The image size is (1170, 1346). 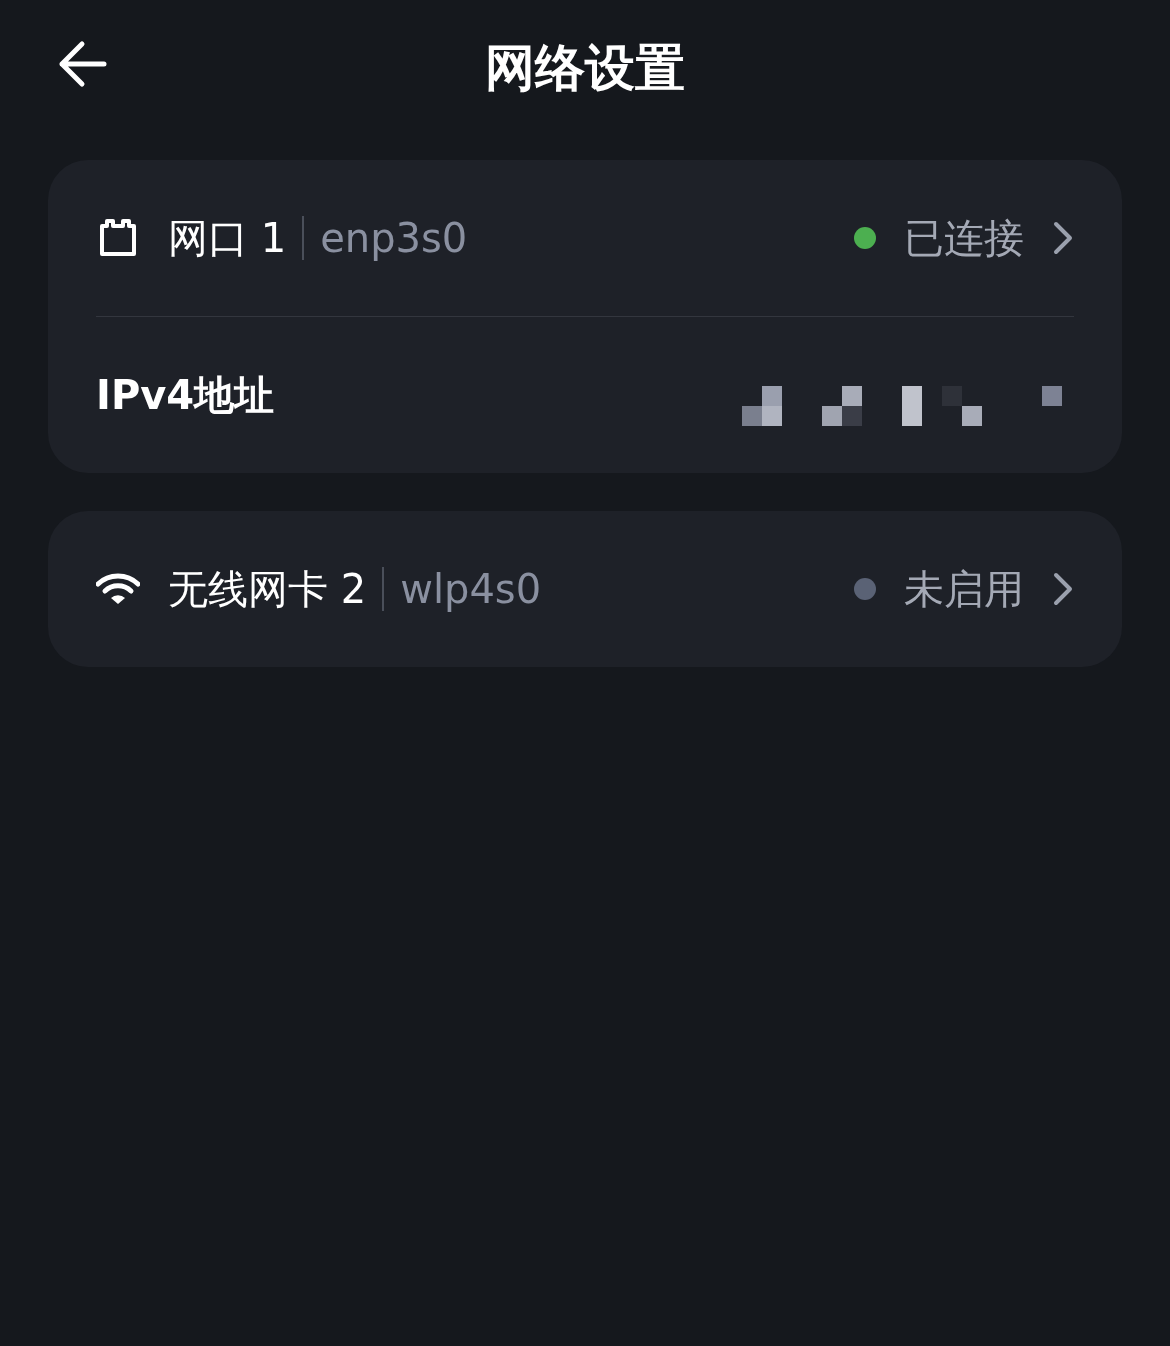 I want to click on device-name: enp3s0, so click(x=394, y=238).